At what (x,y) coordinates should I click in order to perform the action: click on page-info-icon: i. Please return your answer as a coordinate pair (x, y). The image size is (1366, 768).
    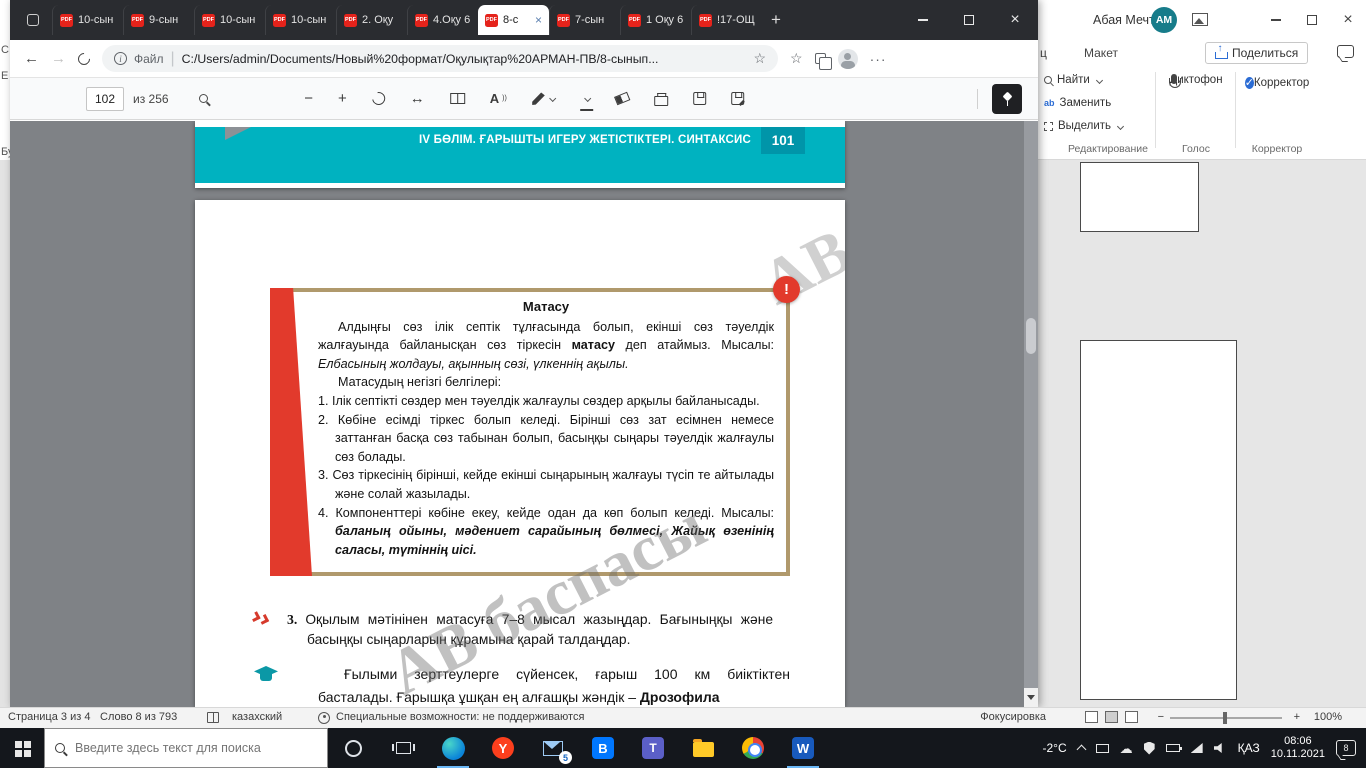
    Looking at the image, I should click on (120, 58).